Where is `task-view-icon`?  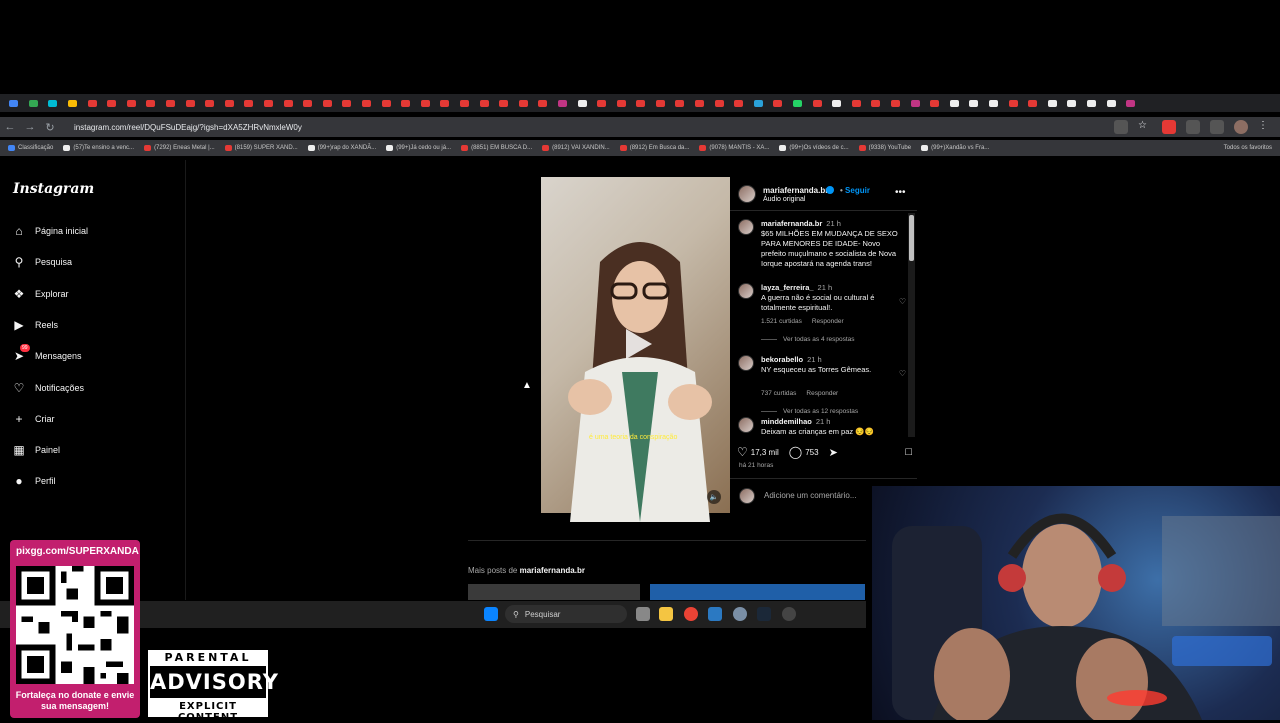
task-view-icon is located at coordinates (643, 614).